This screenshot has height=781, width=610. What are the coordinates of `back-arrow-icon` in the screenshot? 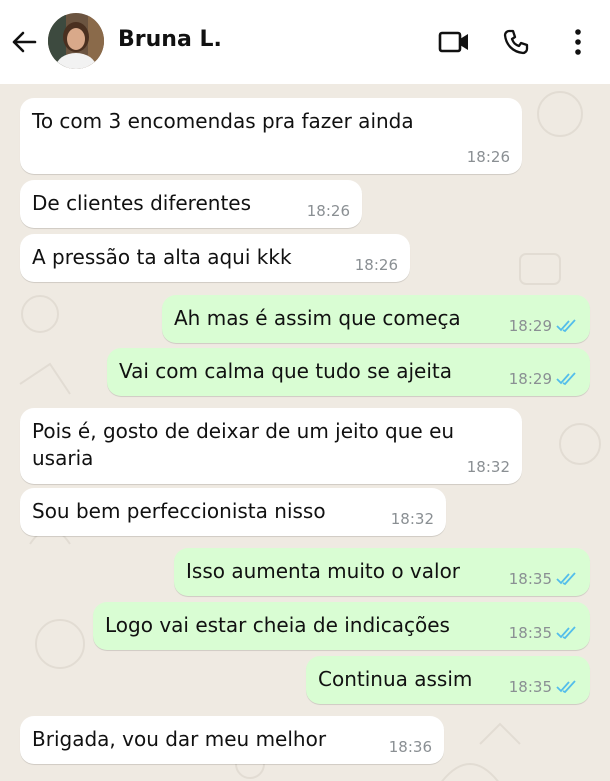 It's located at (24, 42).